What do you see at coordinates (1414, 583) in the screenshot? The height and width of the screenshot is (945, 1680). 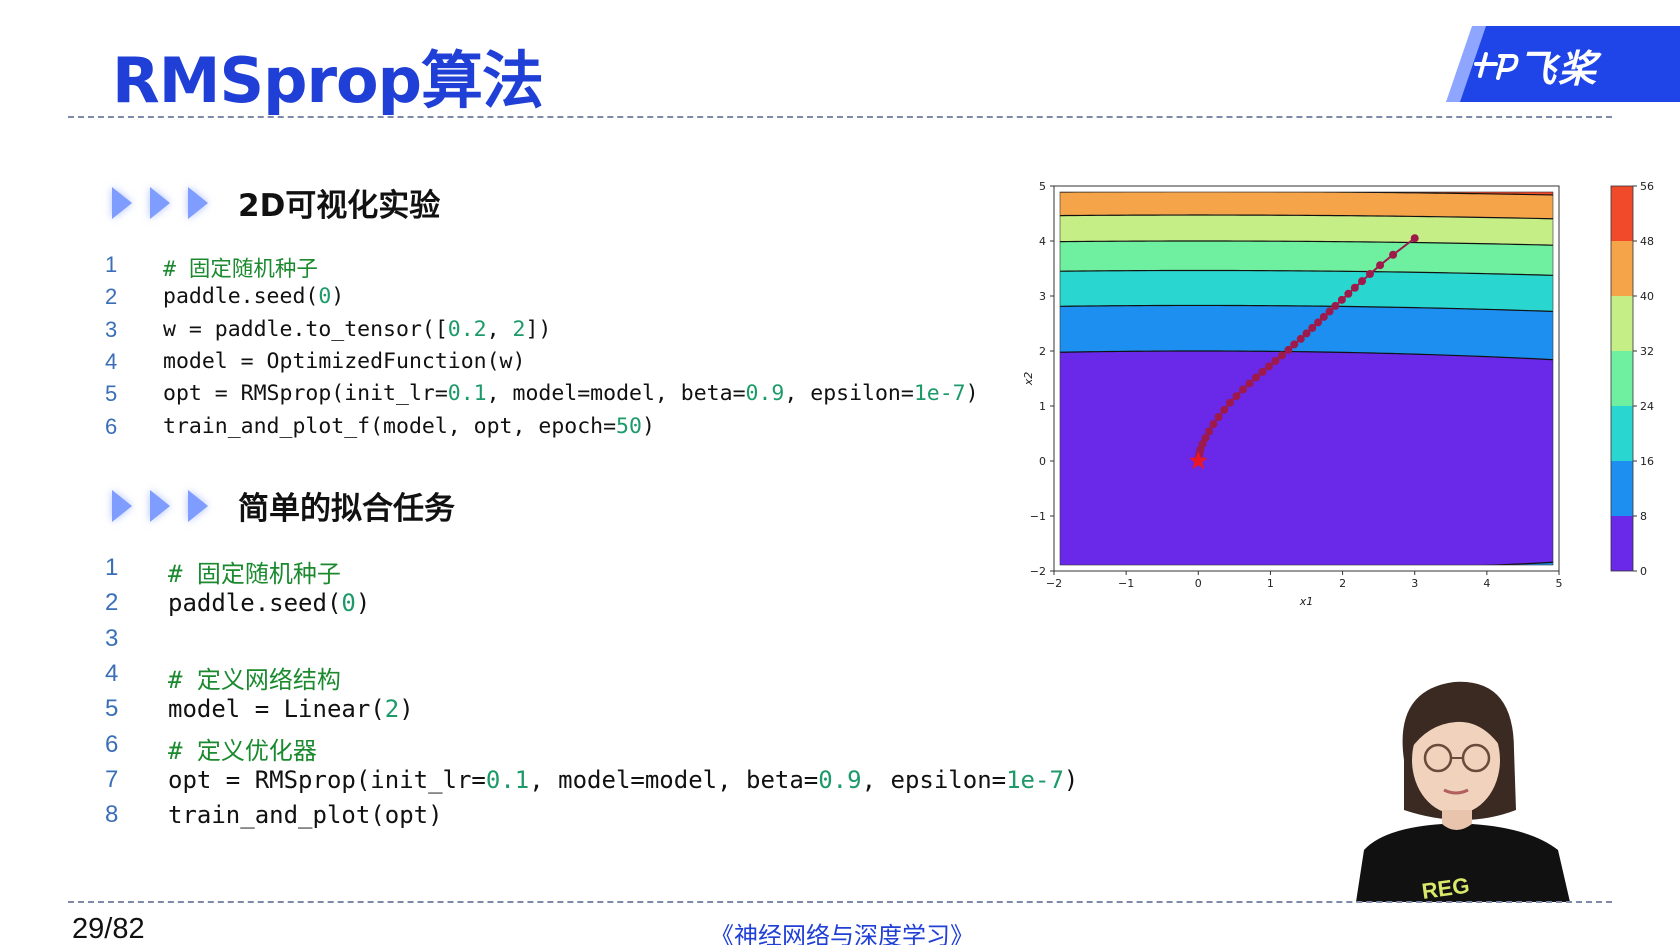 I see `x-tick-label: 3` at bounding box center [1414, 583].